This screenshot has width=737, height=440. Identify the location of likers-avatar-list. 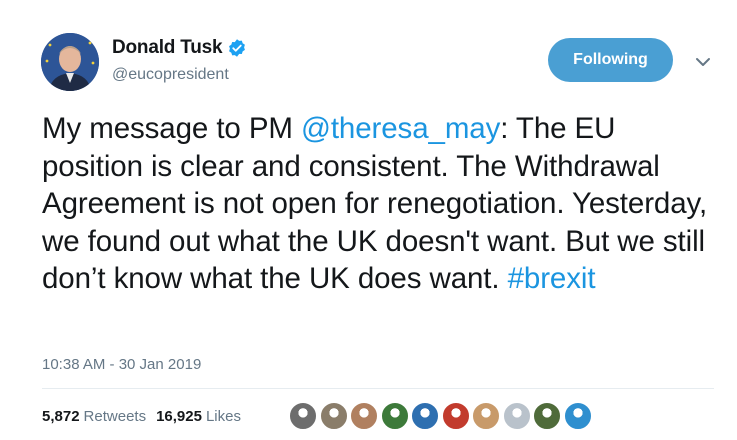
(441, 416).